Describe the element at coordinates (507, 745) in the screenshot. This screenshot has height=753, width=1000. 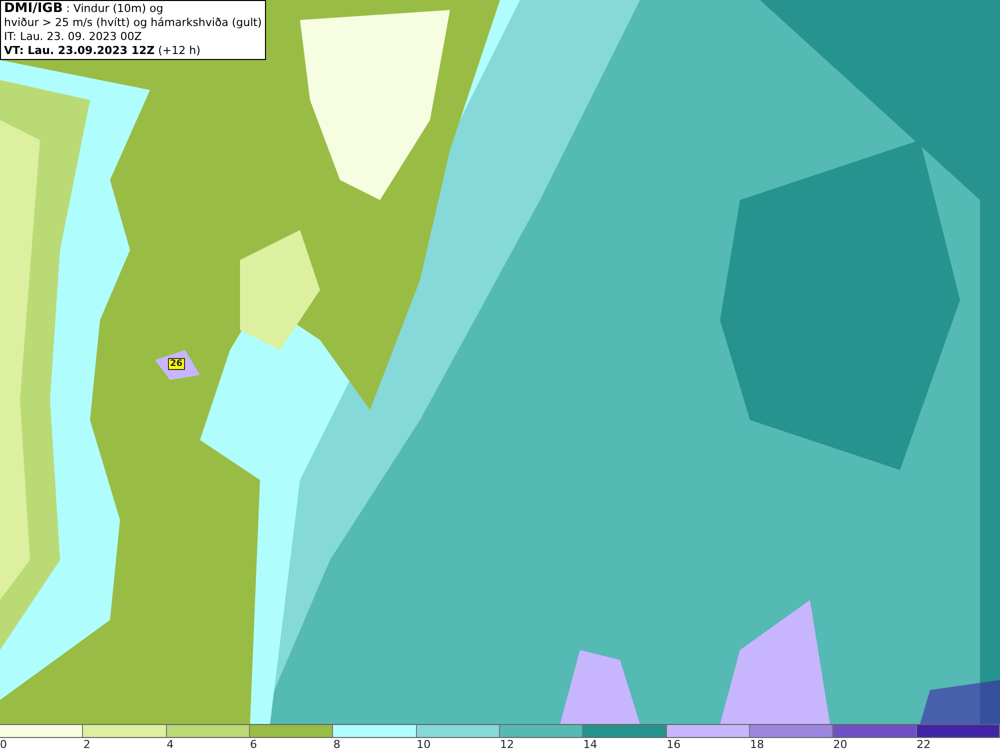
I see `legend-label: 12` at that location.